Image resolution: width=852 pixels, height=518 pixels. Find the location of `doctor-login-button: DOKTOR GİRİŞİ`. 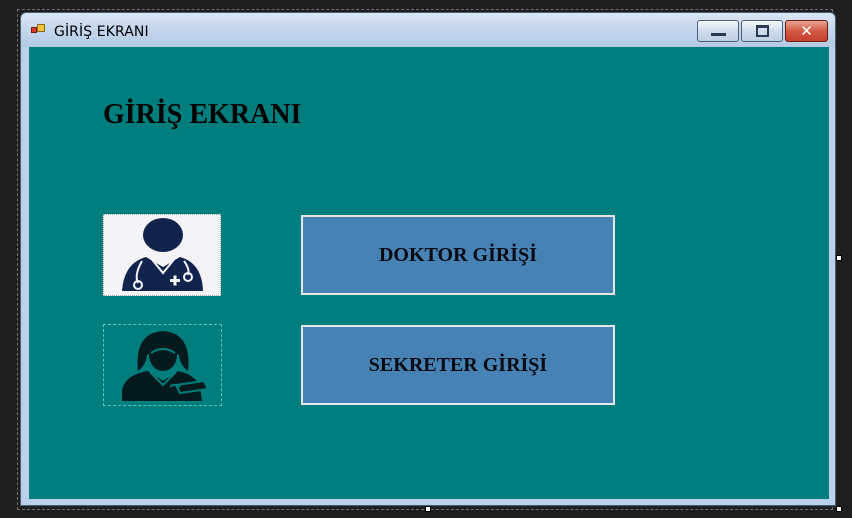

doctor-login-button: DOKTOR GİRİŞİ is located at coordinates (458, 255).